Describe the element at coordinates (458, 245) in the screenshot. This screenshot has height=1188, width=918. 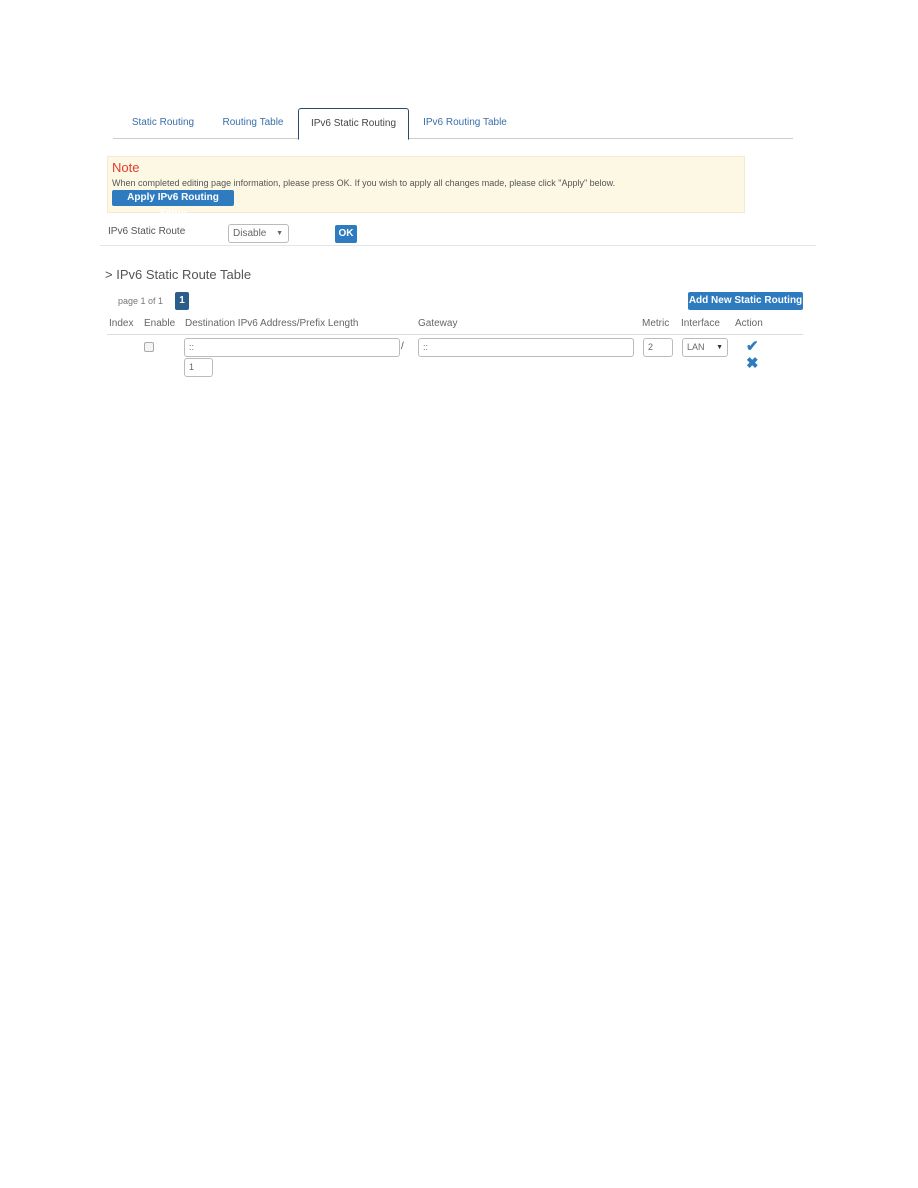
I see `divider` at that location.